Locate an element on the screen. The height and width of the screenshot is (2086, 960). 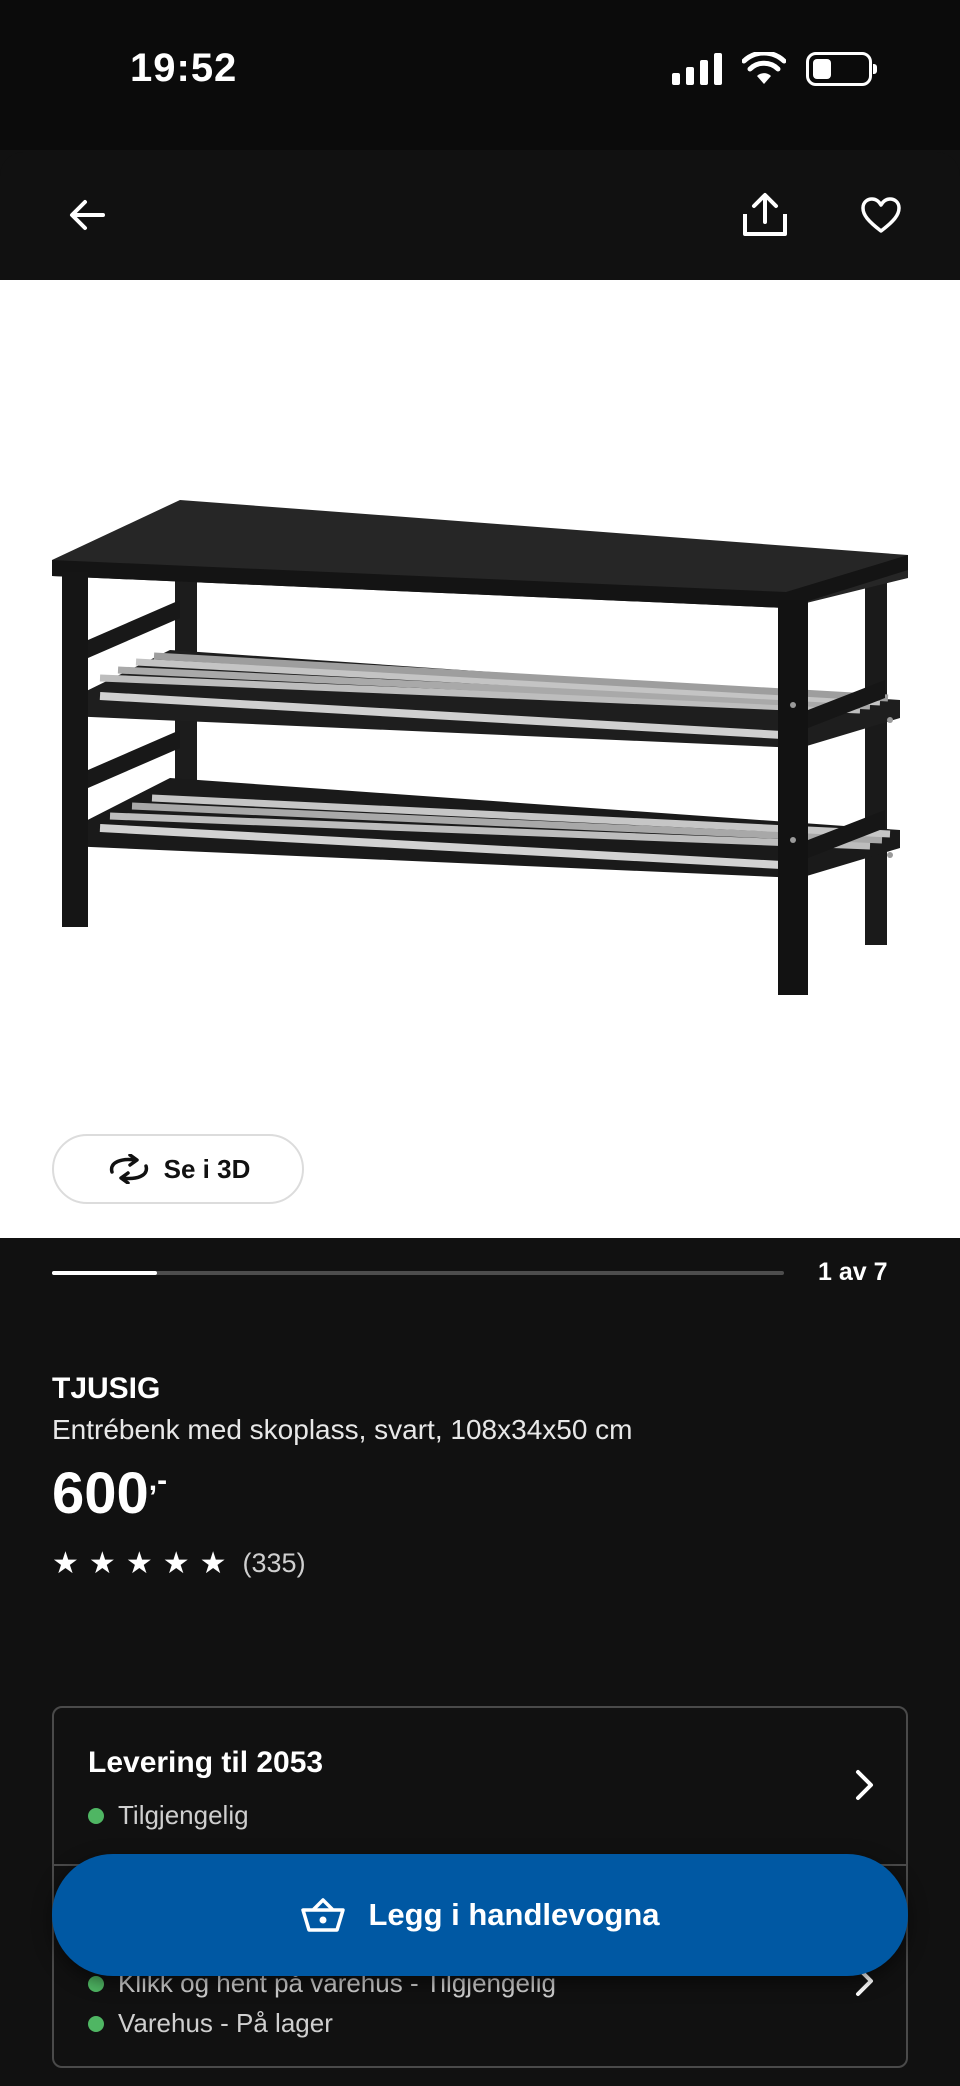
gallery-progress is located at coordinates (418, 1273).